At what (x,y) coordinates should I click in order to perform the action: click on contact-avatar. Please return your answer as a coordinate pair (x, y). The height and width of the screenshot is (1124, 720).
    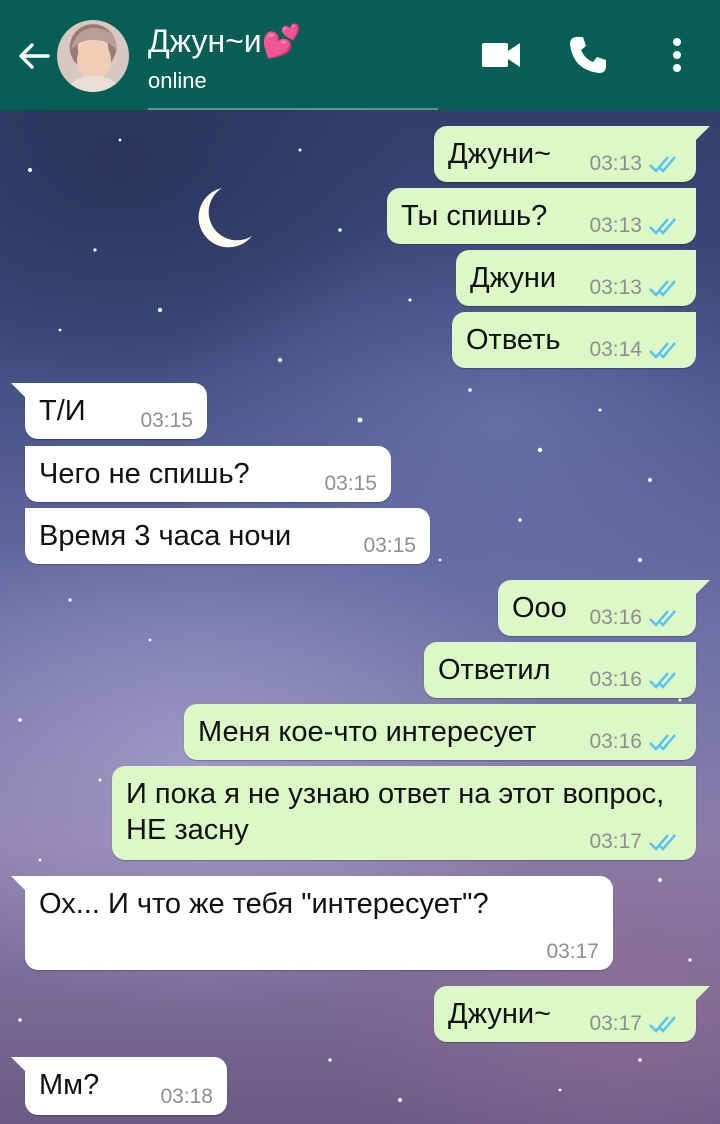
    Looking at the image, I should click on (93, 56).